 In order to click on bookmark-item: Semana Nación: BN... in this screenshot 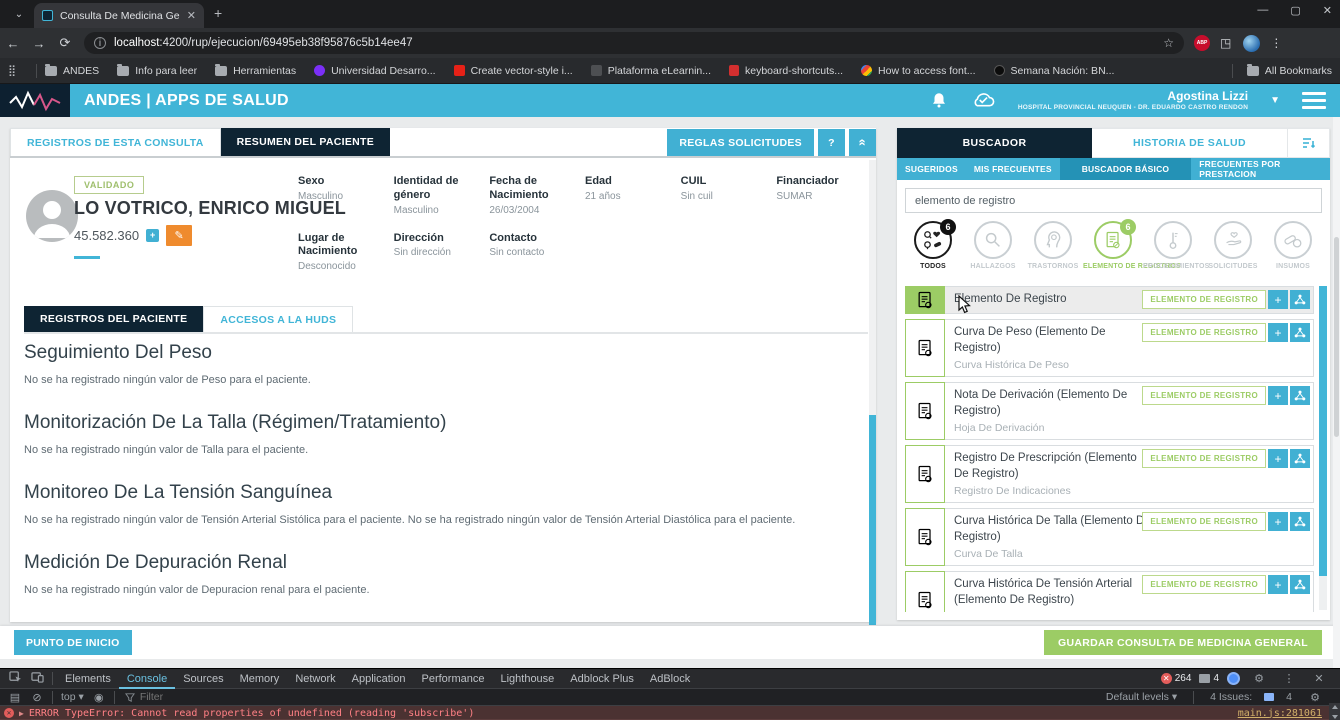, I will do `click(1053, 71)`.